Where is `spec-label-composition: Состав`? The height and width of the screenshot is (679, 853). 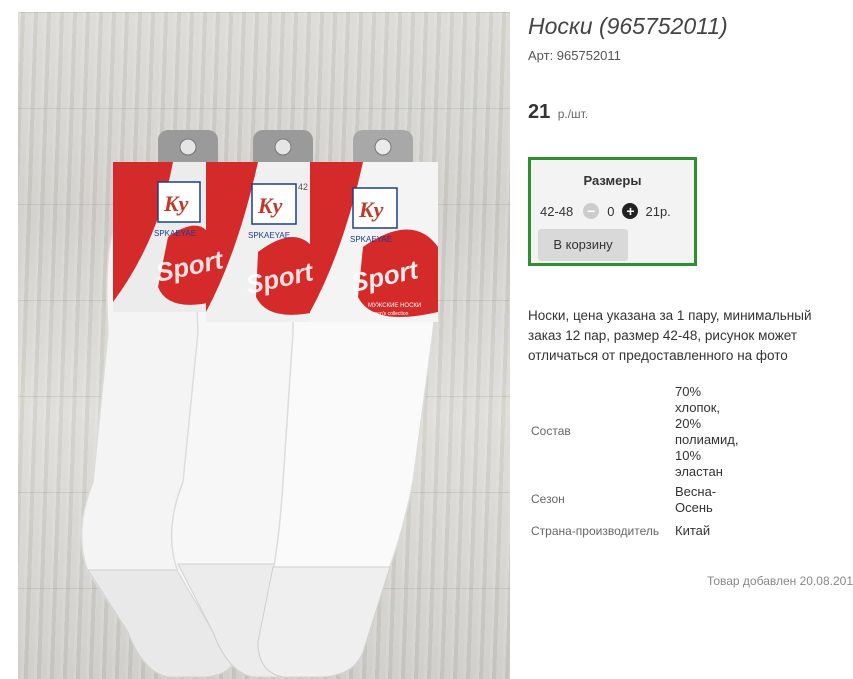 spec-label-composition: Состав is located at coordinates (551, 431).